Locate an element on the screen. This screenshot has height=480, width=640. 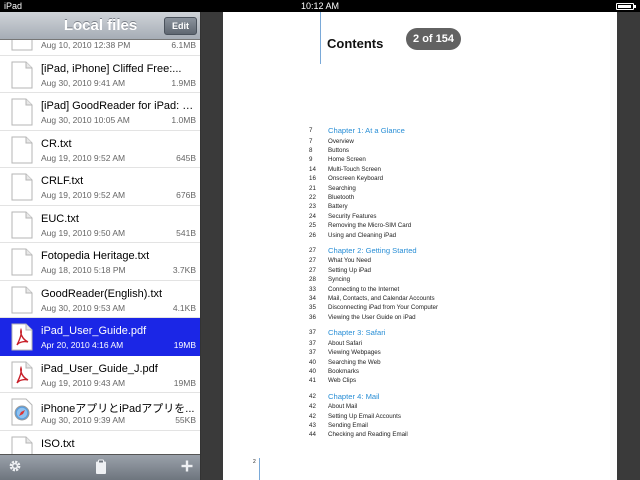
toc-title: About Mail is located at coordinates (343, 407).